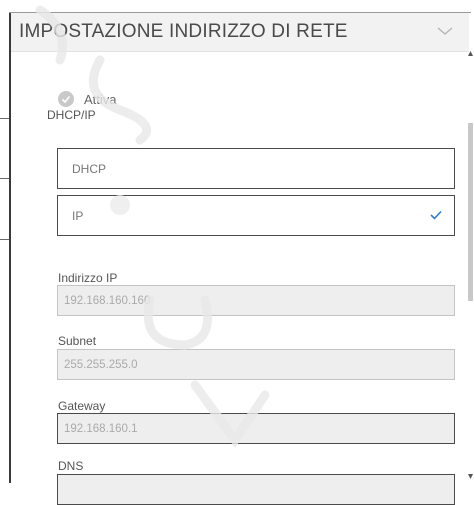  I want to click on option-dhcp: DHCP, so click(256, 168).